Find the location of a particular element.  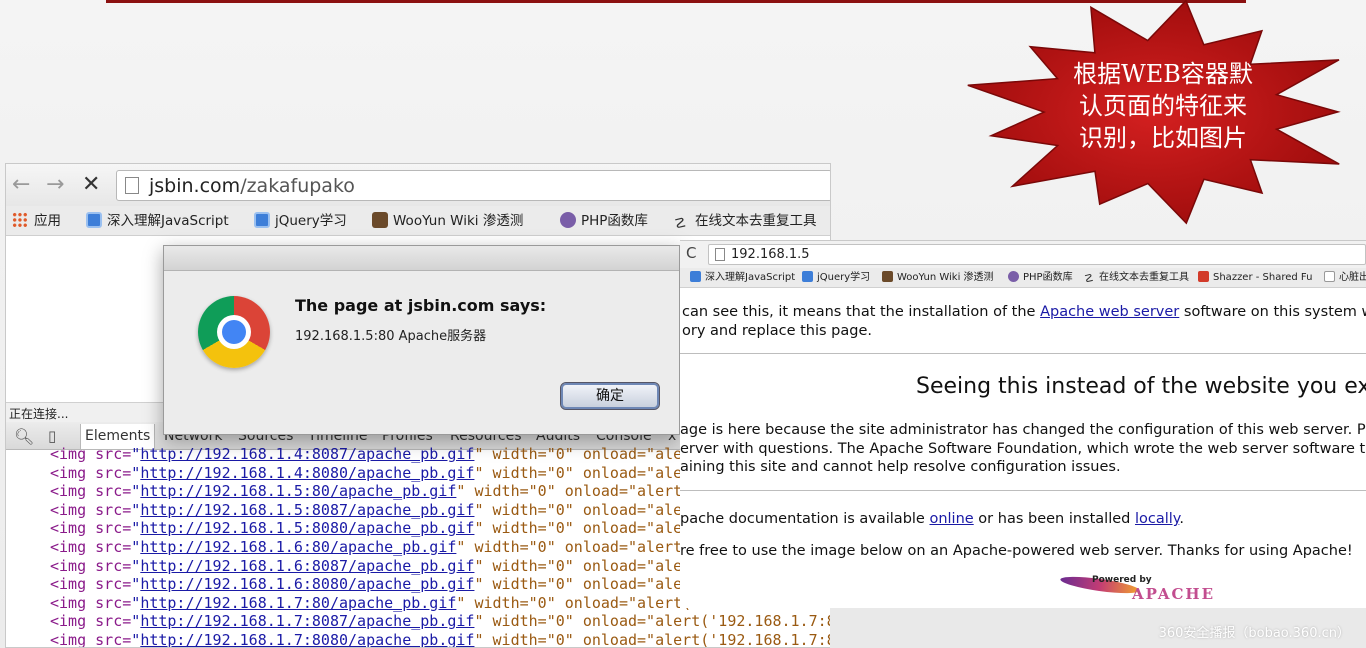

local-docs-link: locally is located at coordinates (1157, 519).